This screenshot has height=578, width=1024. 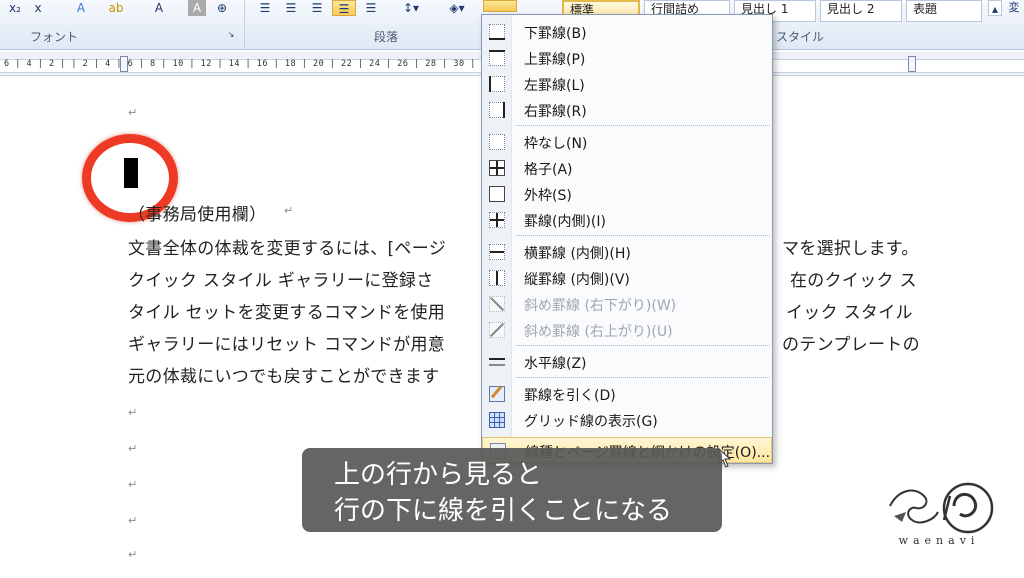 What do you see at coordinates (497, 362) in the screenshot?
I see `horizontal-line-icon` at bounding box center [497, 362].